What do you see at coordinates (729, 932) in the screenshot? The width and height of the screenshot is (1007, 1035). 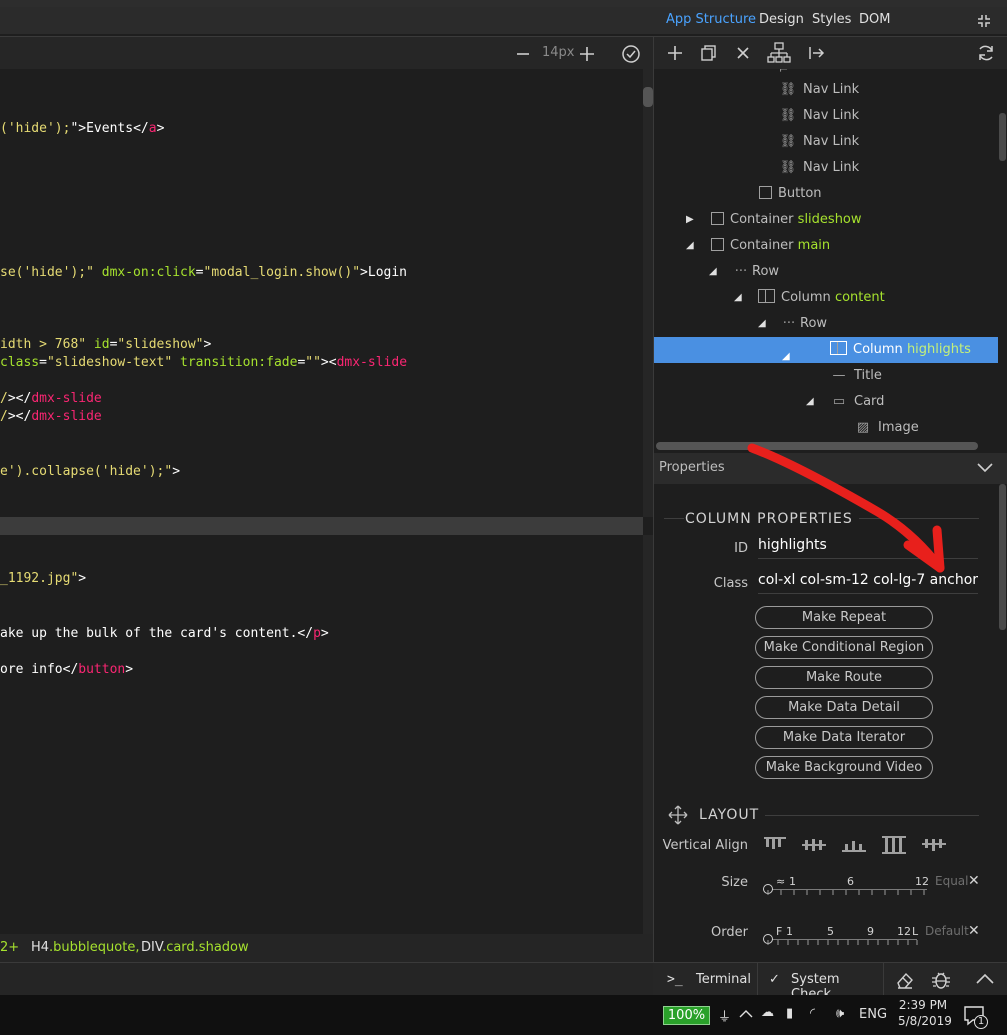 I see `order-label: Order` at bounding box center [729, 932].